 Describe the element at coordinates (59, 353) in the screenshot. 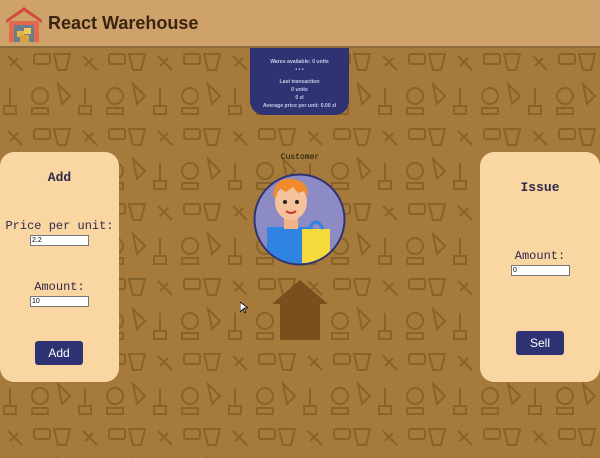

I see `add-button: Add` at that location.